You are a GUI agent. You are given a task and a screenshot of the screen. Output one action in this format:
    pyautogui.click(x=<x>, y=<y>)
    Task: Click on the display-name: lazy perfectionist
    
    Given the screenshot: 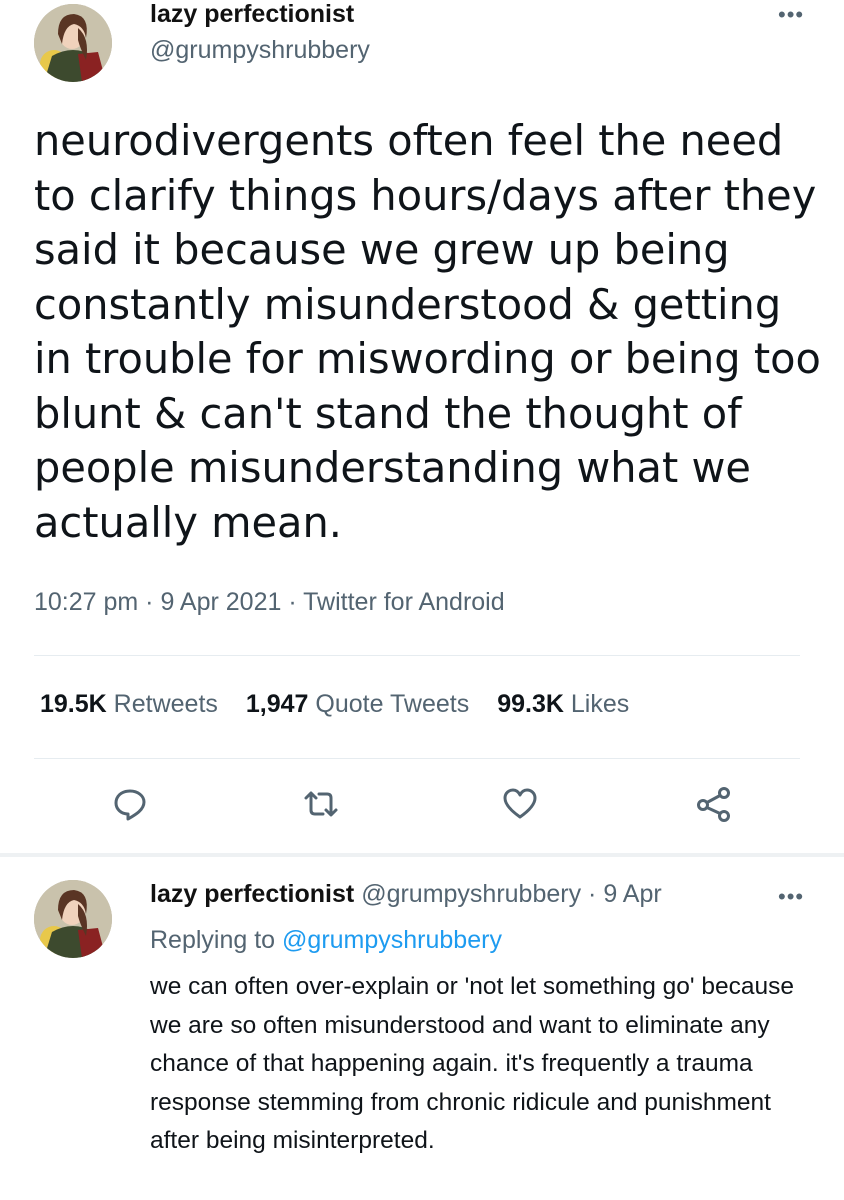 What is the action you would take?
    pyautogui.click(x=252, y=14)
    